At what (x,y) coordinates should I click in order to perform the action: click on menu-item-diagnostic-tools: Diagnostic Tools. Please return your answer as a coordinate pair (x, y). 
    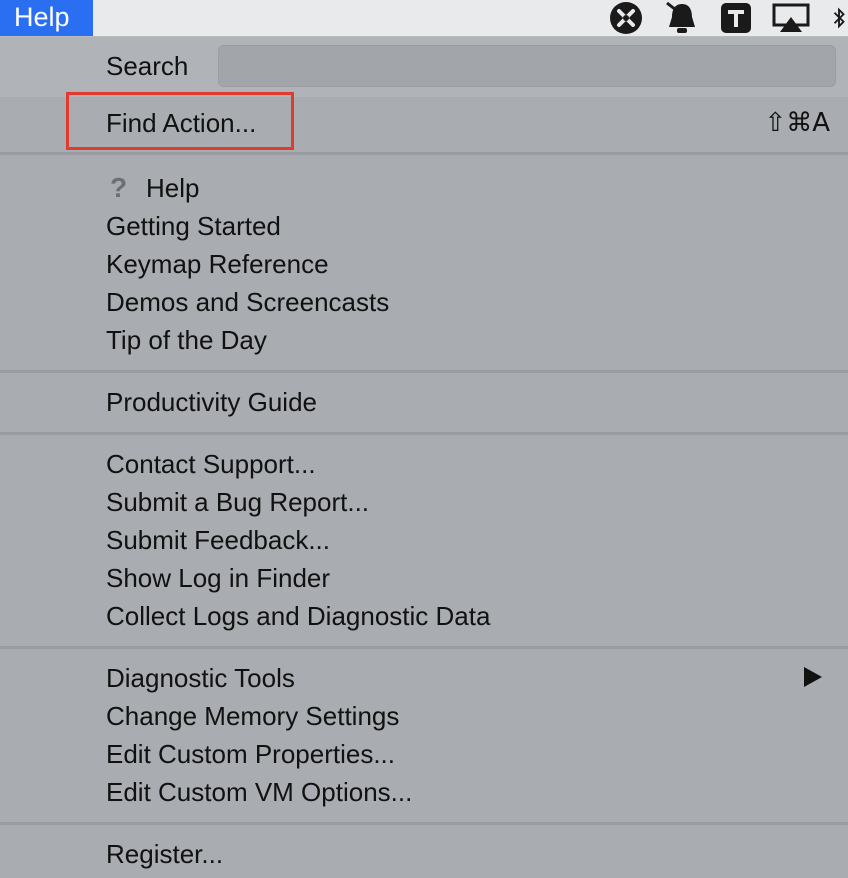
    Looking at the image, I should click on (200, 678).